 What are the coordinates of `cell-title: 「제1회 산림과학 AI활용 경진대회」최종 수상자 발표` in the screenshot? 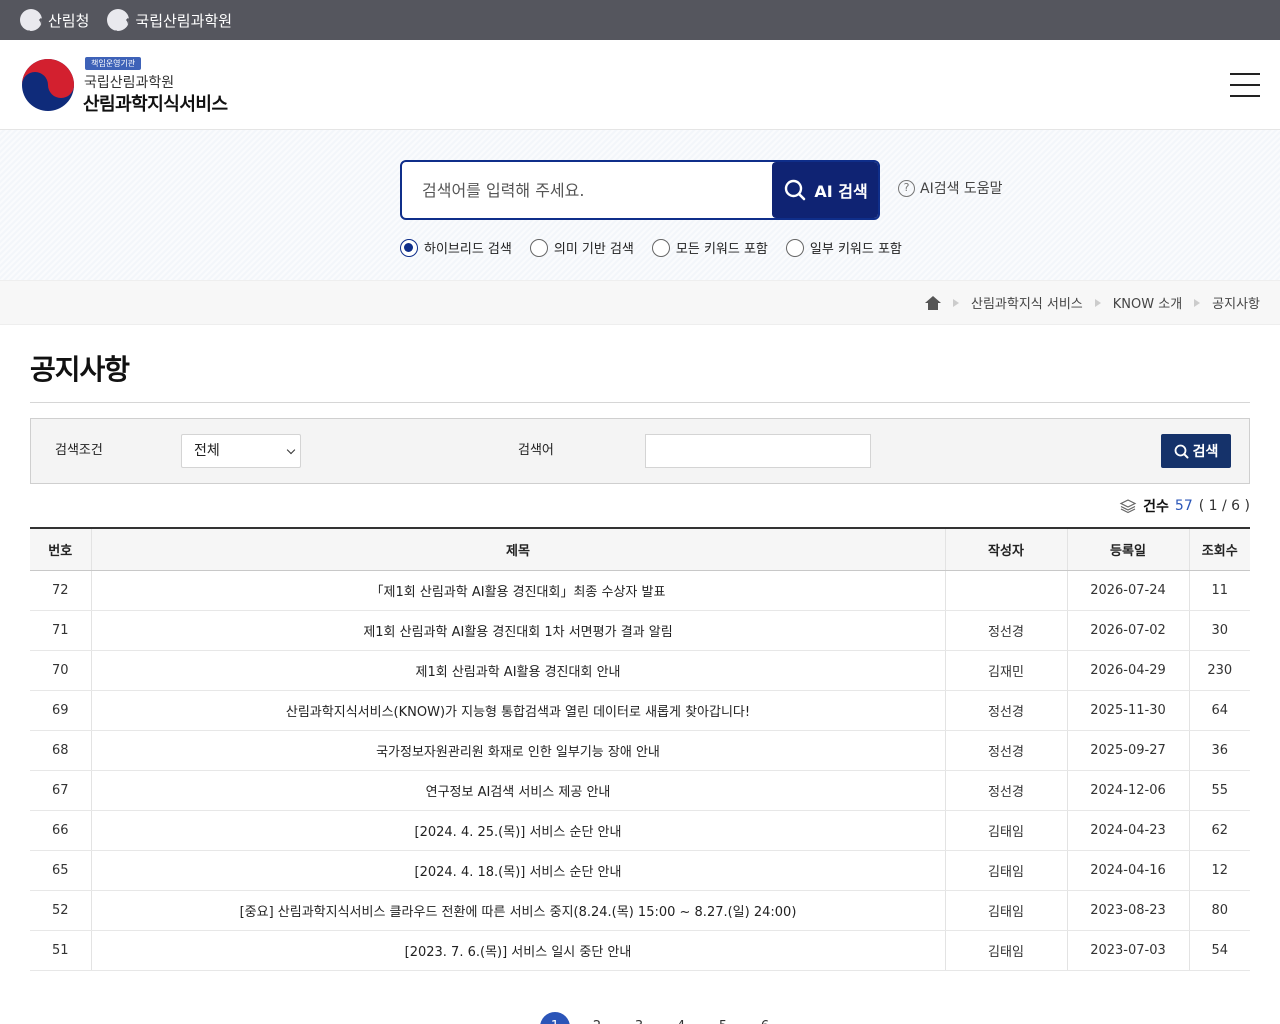 It's located at (518, 590).